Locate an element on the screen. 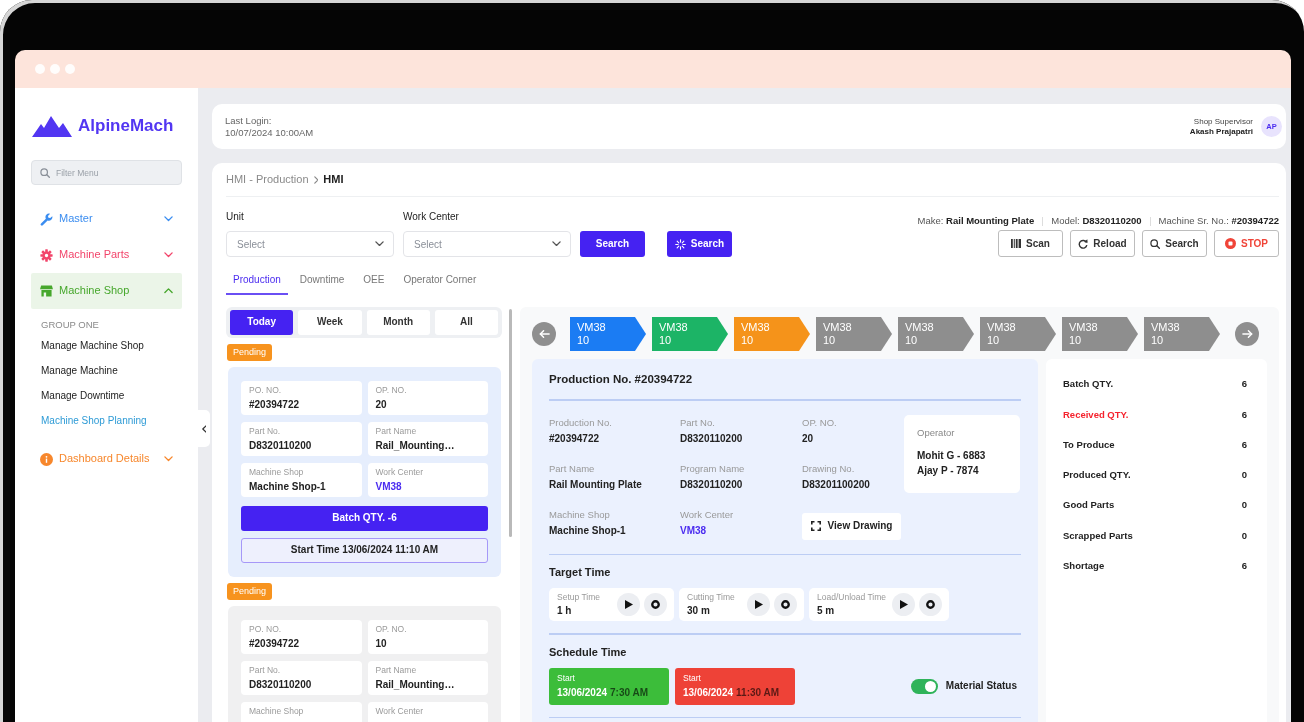 The width and height of the screenshot is (1304, 722). submenu-link: Machine Shop Planning is located at coordinates (106, 420).